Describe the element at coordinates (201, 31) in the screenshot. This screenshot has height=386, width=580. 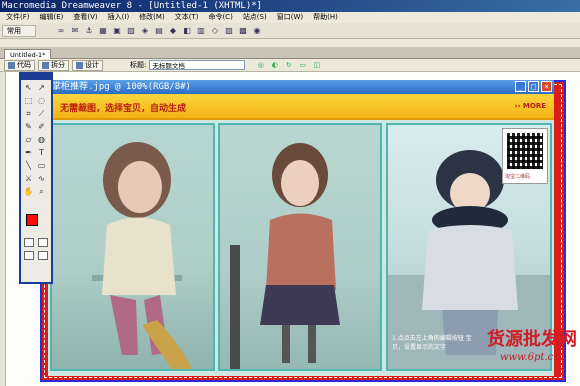
I see `head-icon: ▥` at that location.